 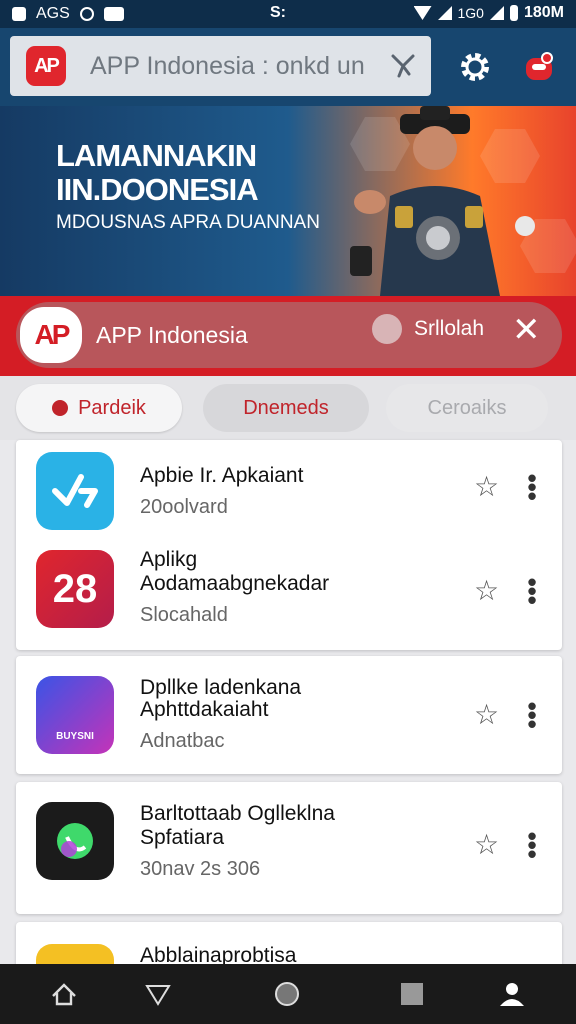 I want to click on featured-app-action: Srllolah, so click(x=428, y=329).